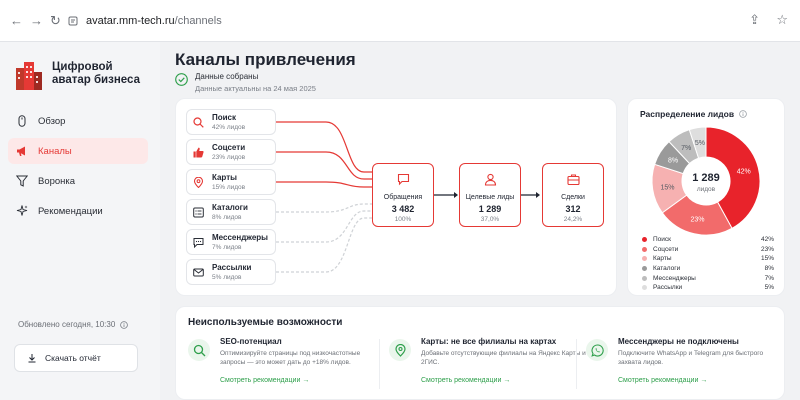  Describe the element at coordinates (686, 148) in the screenshot. I see `donut-slice-label: 7%` at that location.